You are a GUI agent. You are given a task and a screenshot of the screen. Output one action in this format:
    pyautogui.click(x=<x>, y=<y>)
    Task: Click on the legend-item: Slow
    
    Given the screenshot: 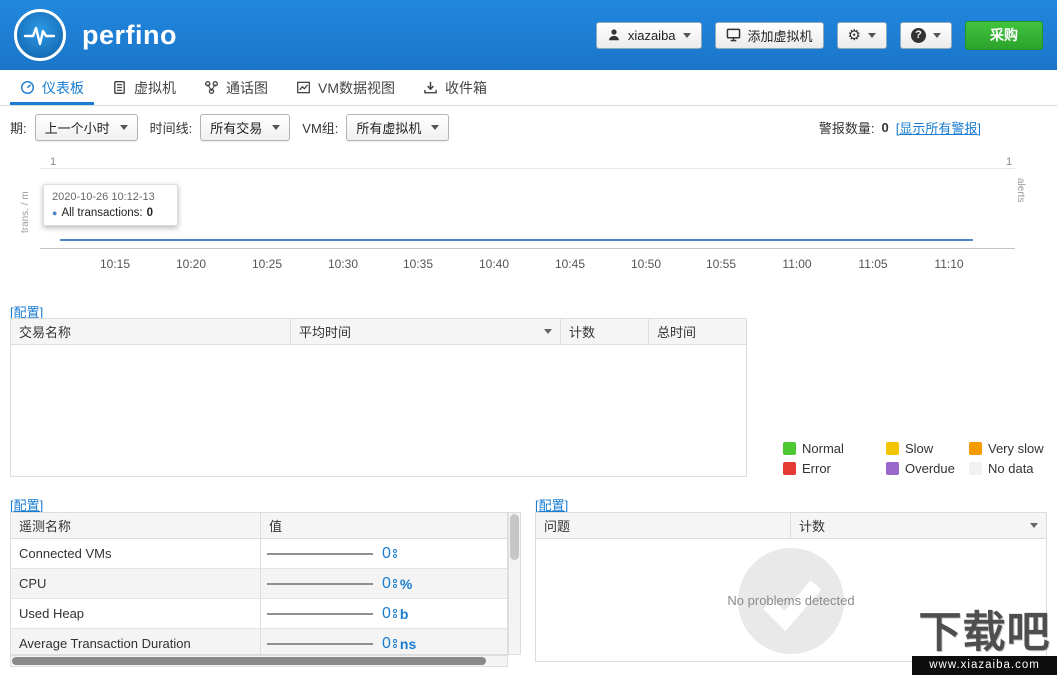 What is the action you would take?
    pyautogui.click(x=918, y=448)
    